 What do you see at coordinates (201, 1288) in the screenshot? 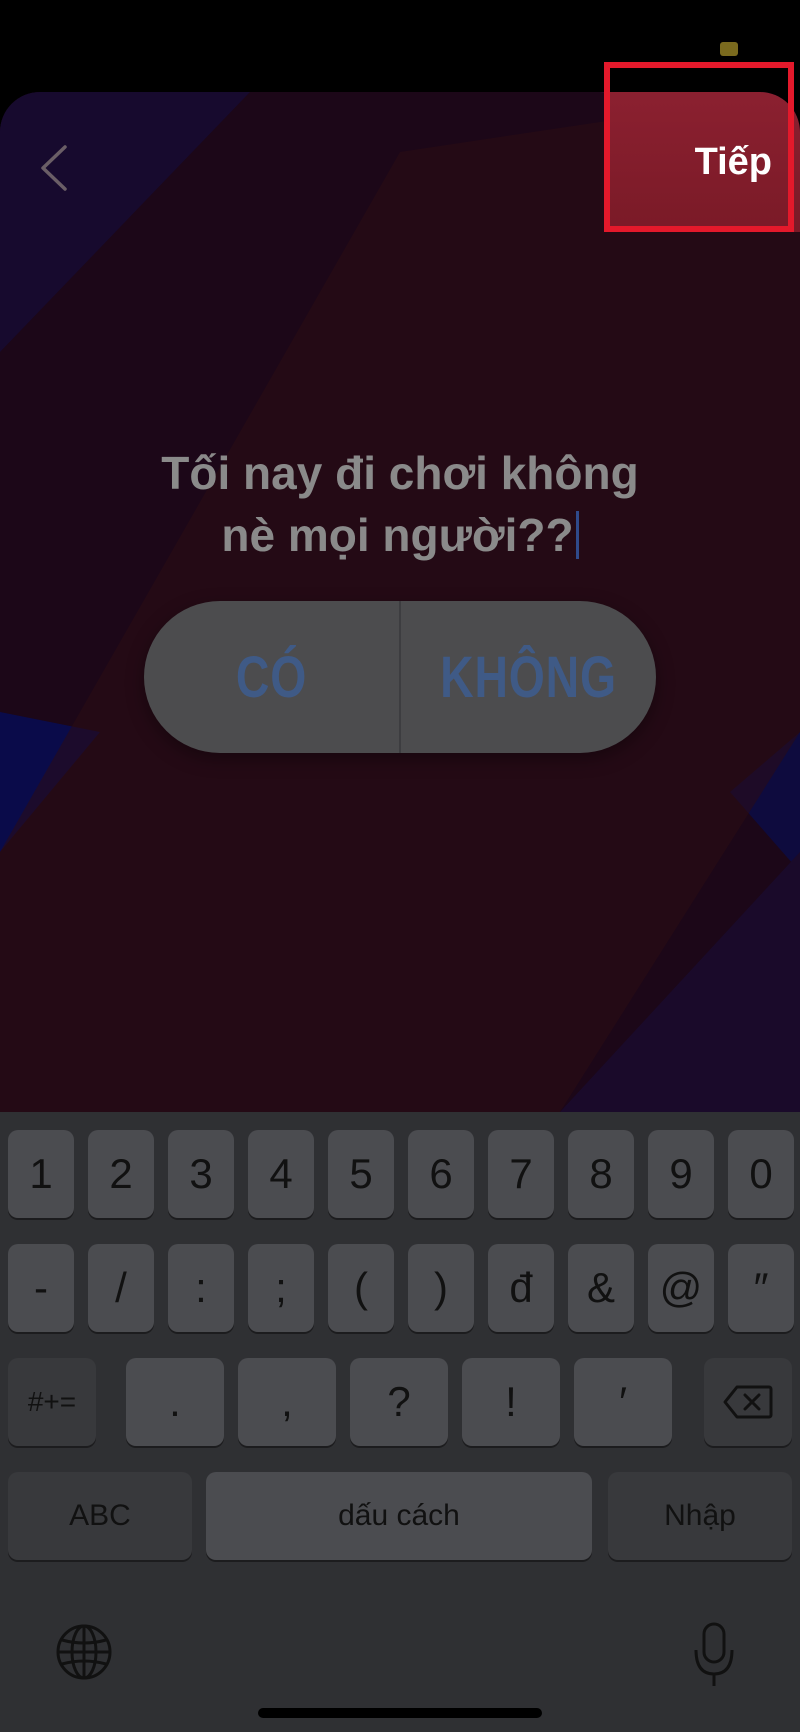
I see `key-colon: :` at bounding box center [201, 1288].